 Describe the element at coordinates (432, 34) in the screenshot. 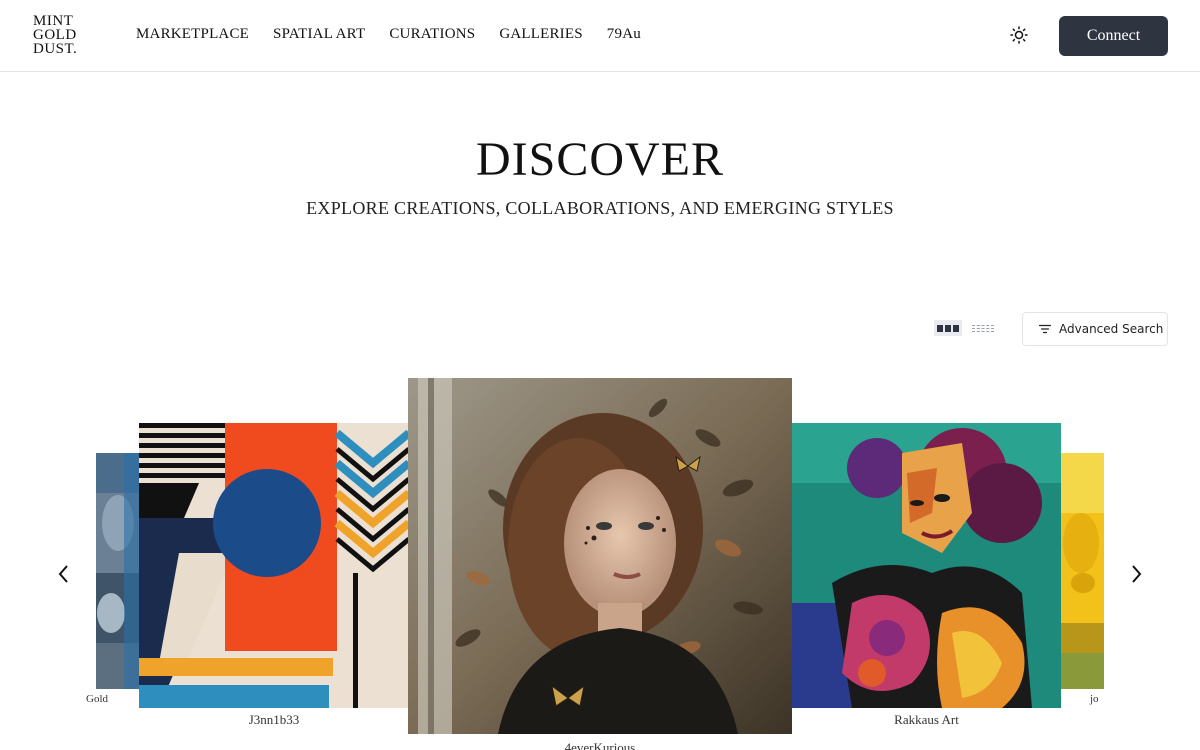

I see `nav-curations: CURATIONS` at that location.